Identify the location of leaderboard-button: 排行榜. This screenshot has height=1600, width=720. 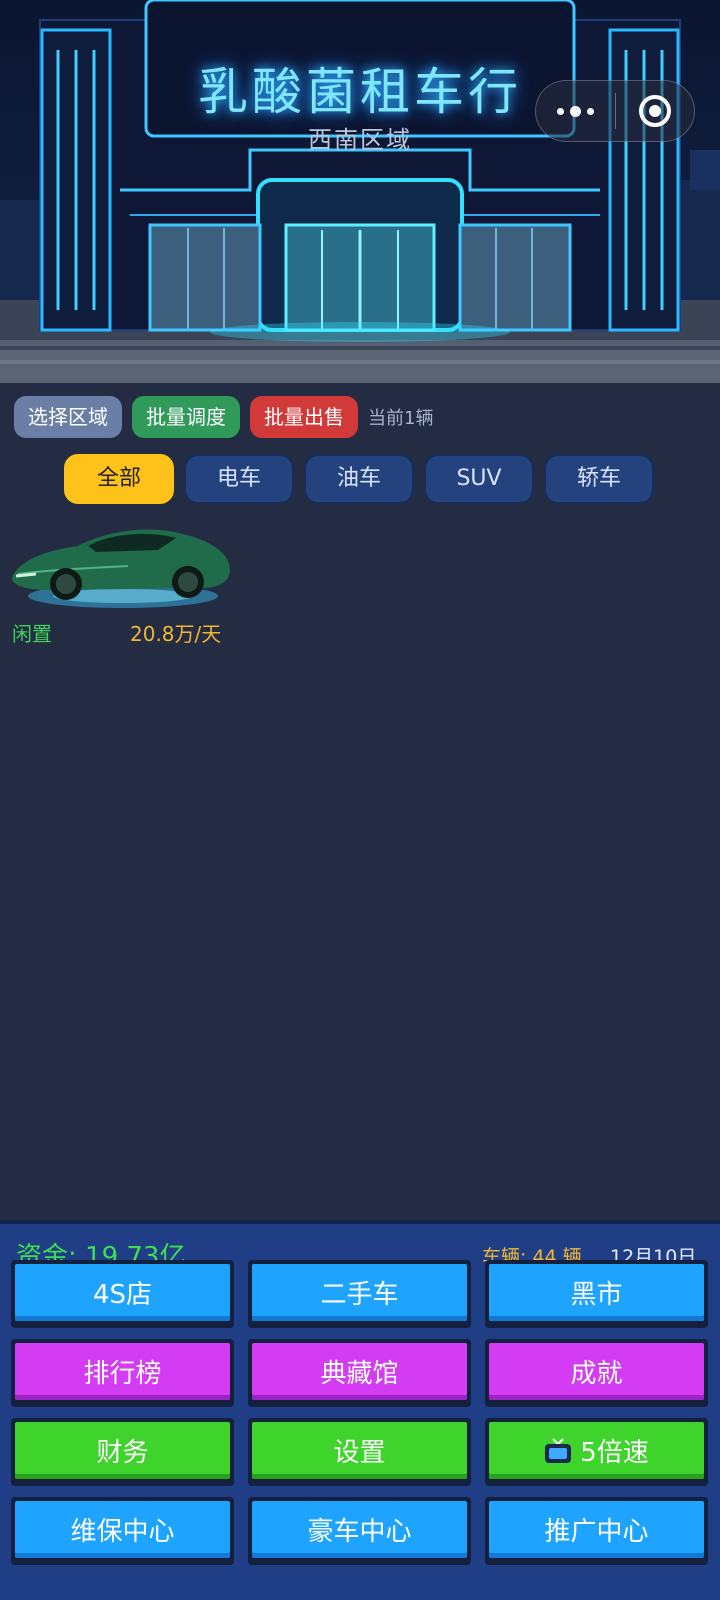
(122, 1373).